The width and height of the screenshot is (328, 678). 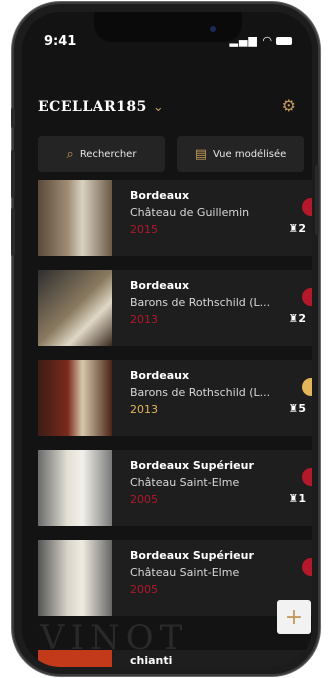 What do you see at coordinates (201, 154) in the screenshot?
I see `cellar-view-icon: ▤` at bounding box center [201, 154].